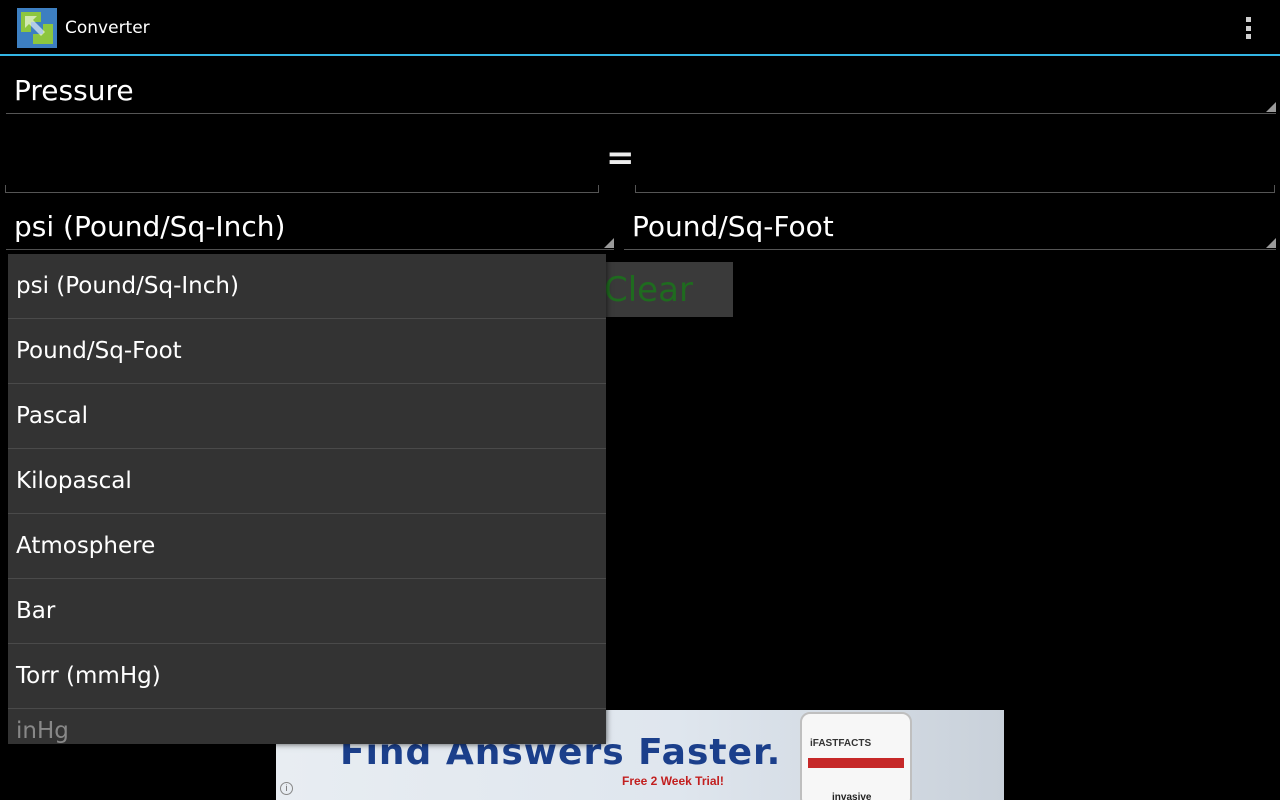  I want to click on ad-phone-brand: iFASTFACTS, so click(841, 743).